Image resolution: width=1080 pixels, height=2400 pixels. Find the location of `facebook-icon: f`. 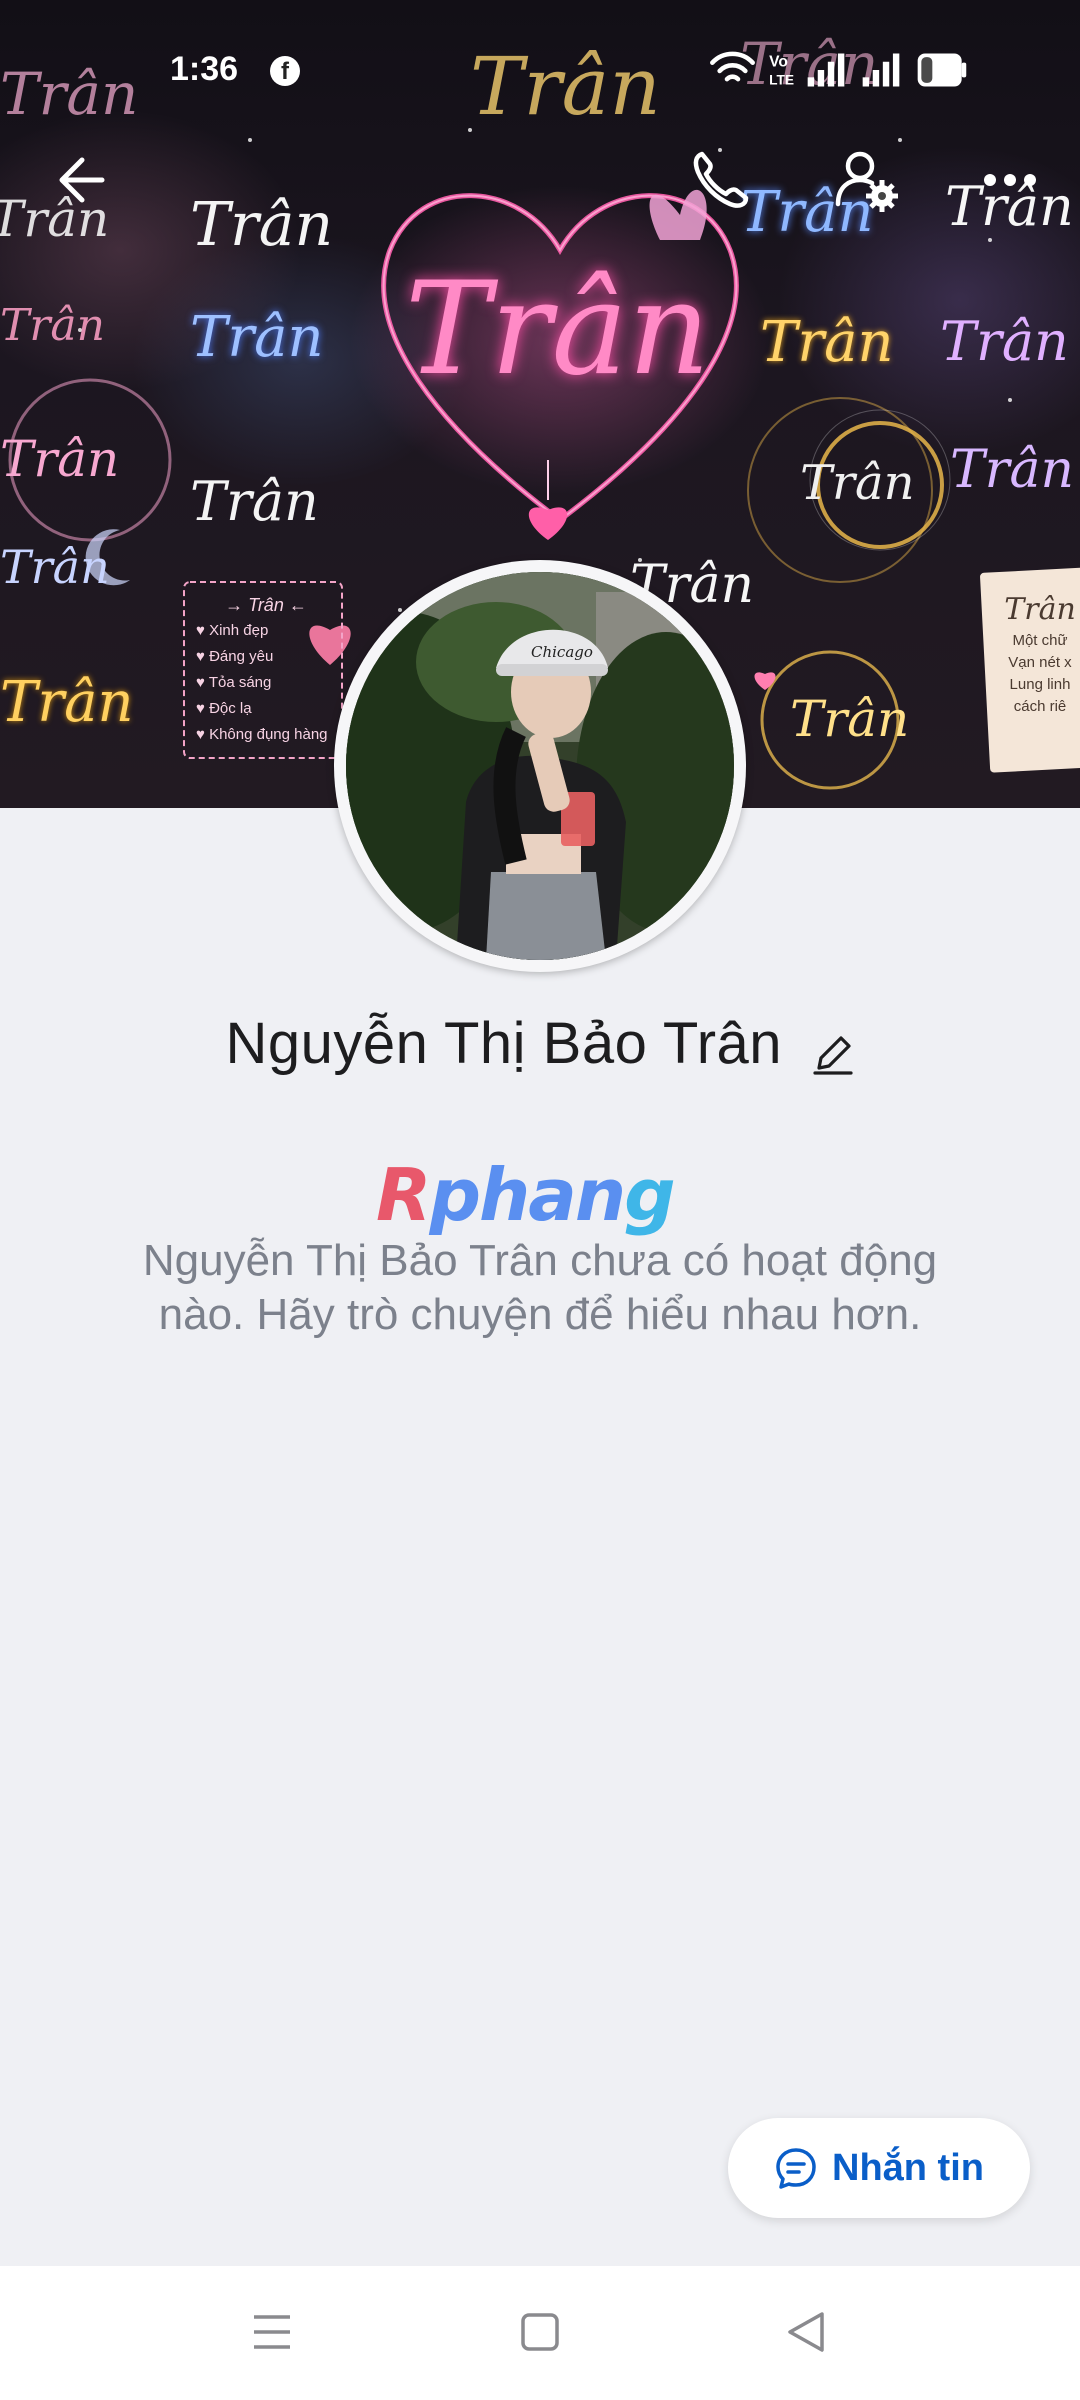

facebook-icon: f is located at coordinates (285, 71).